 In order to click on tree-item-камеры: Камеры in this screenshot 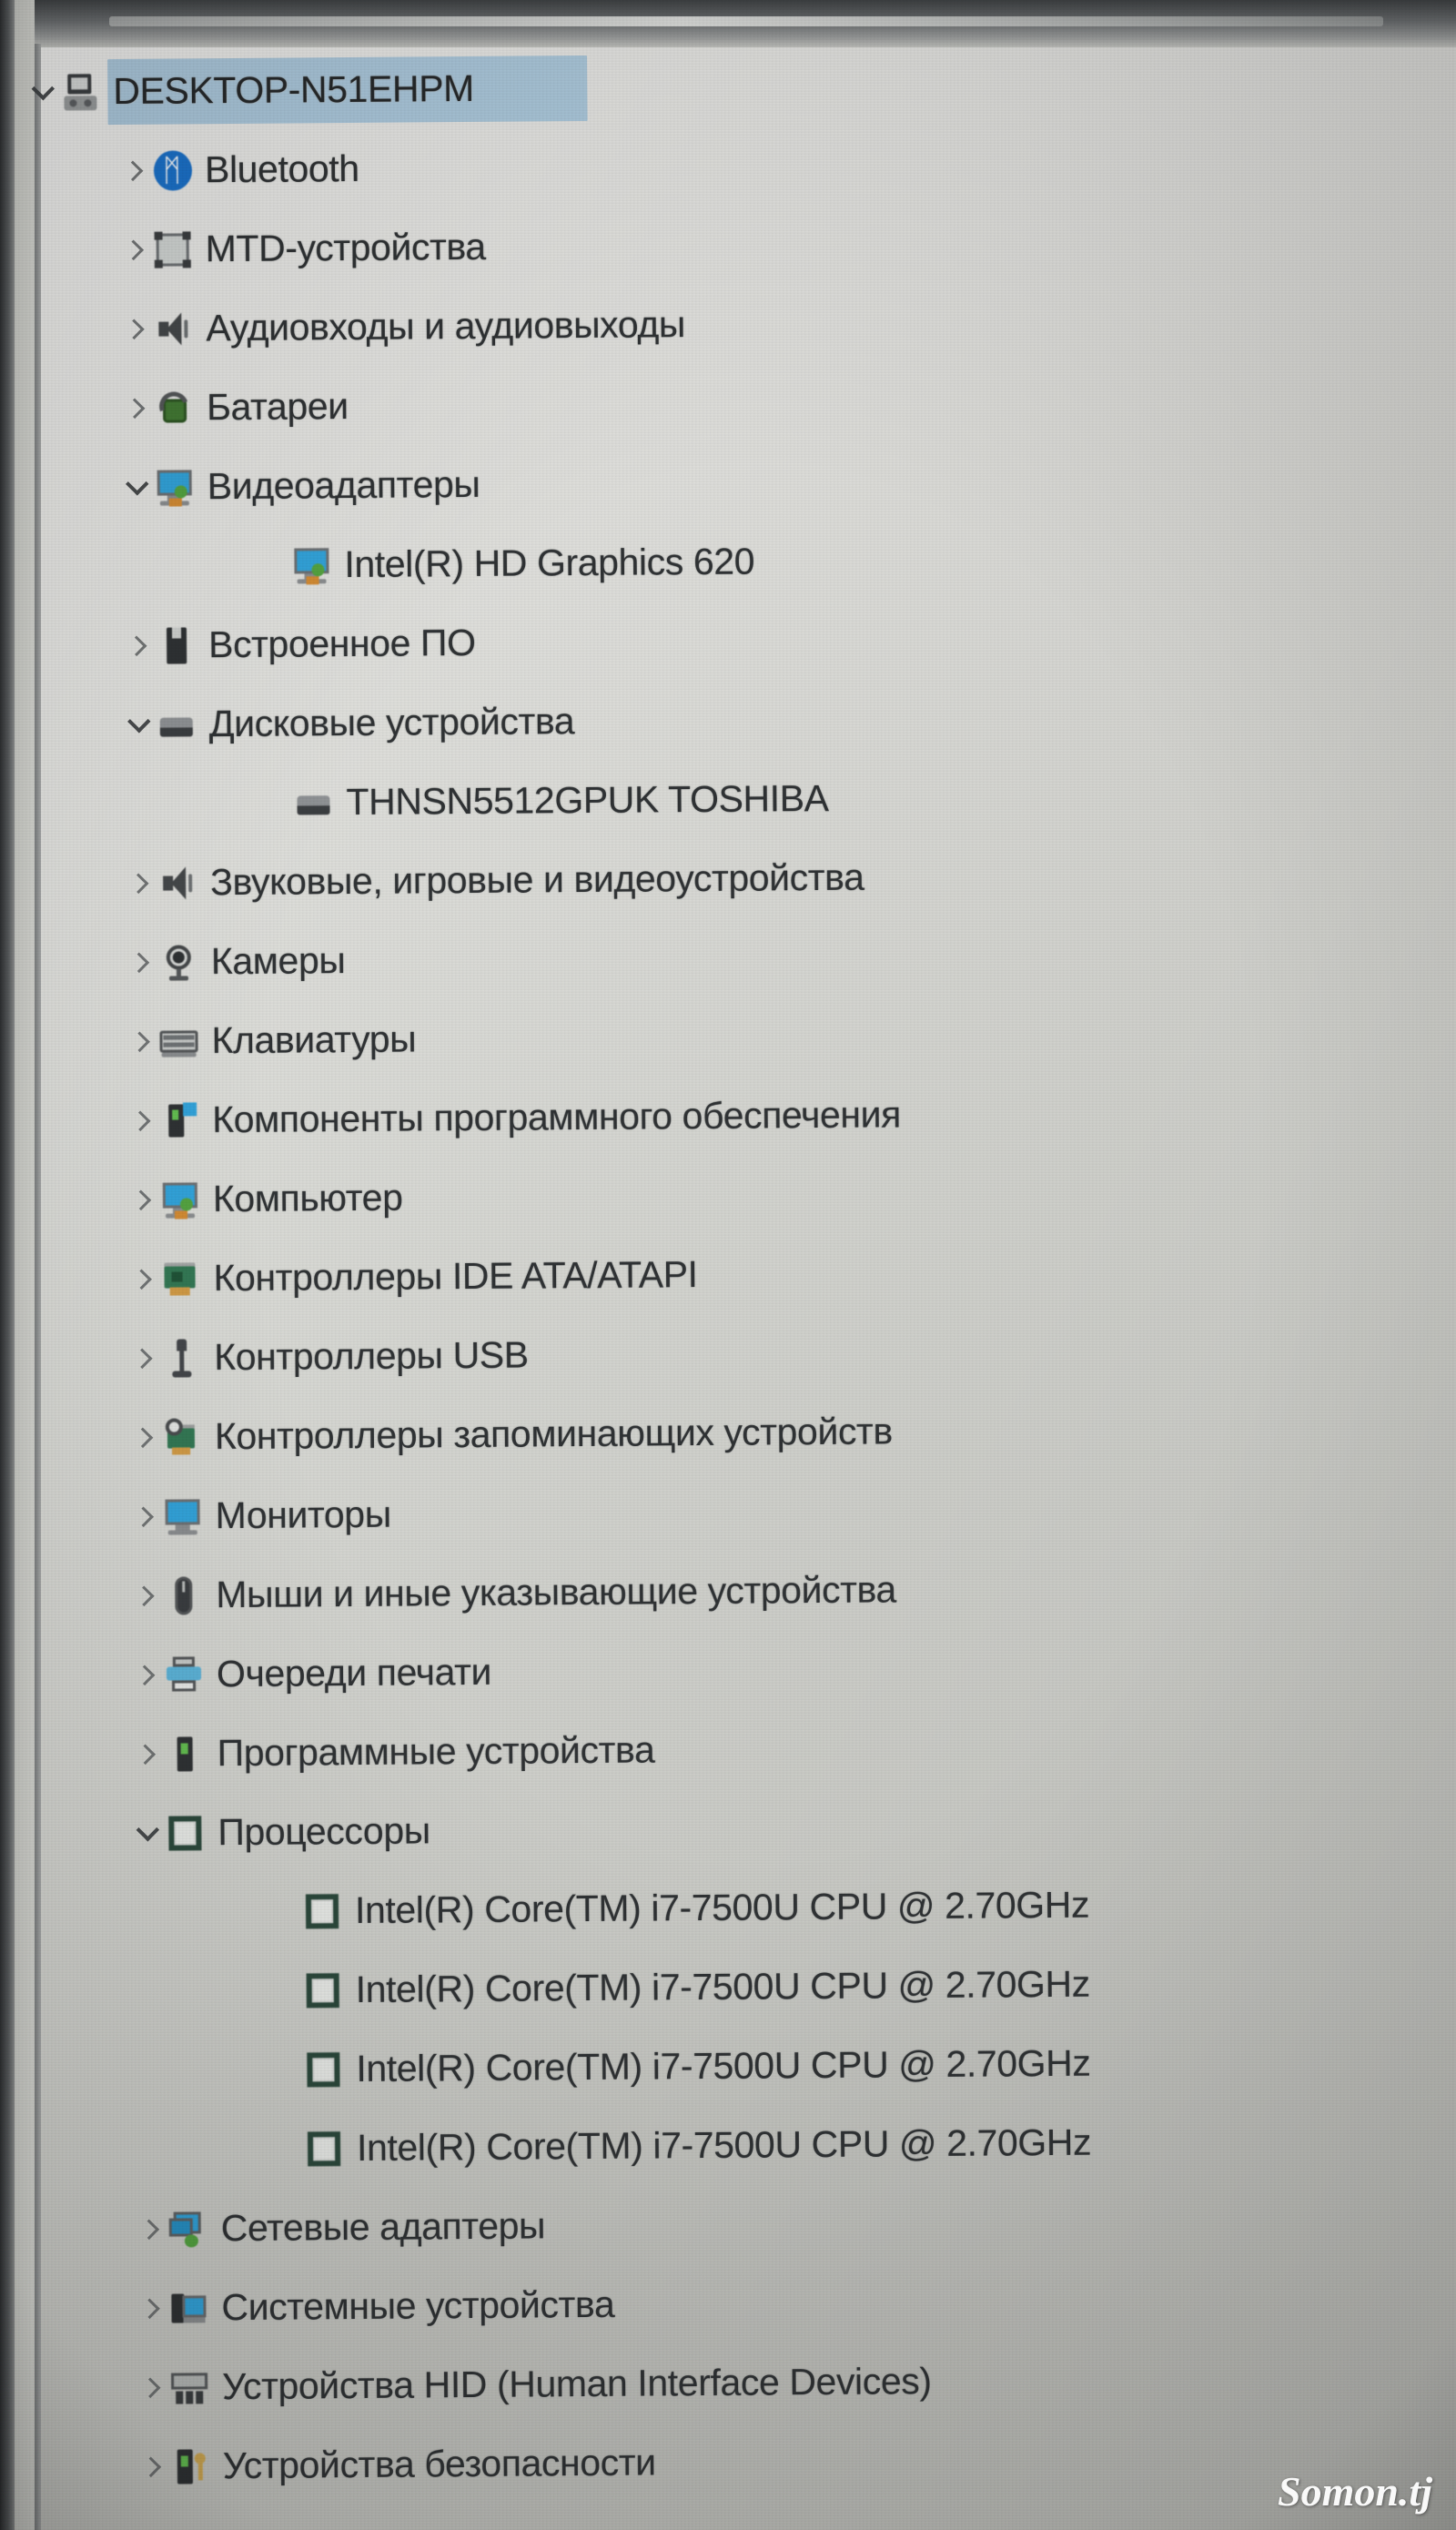, I will do `click(732, 958)`.